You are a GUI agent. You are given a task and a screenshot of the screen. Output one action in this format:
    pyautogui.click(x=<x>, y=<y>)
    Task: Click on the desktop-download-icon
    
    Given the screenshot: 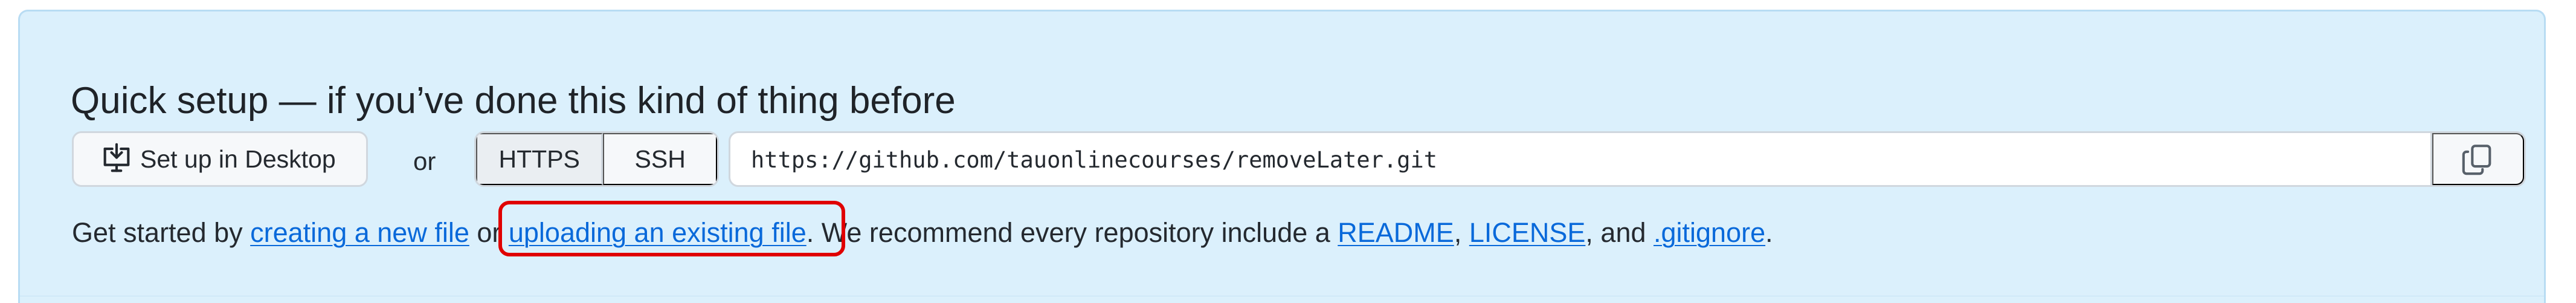 What is the action you would take?
    pyautogui.click(x=117, y=157)
    